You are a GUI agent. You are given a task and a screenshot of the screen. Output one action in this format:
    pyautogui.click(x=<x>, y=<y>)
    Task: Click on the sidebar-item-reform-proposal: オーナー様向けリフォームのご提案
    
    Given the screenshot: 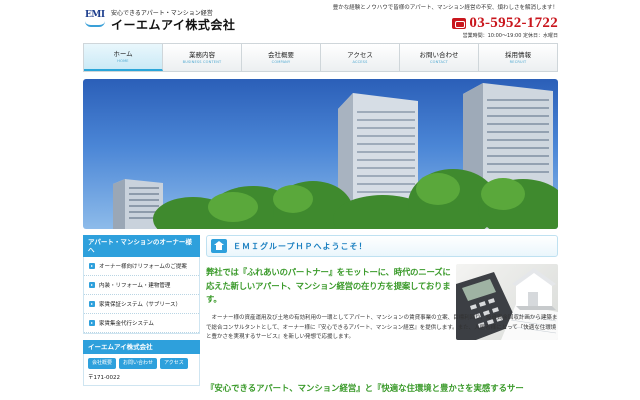 What is the action you would take?
    pyautogui.click(x=141, y=266)
    